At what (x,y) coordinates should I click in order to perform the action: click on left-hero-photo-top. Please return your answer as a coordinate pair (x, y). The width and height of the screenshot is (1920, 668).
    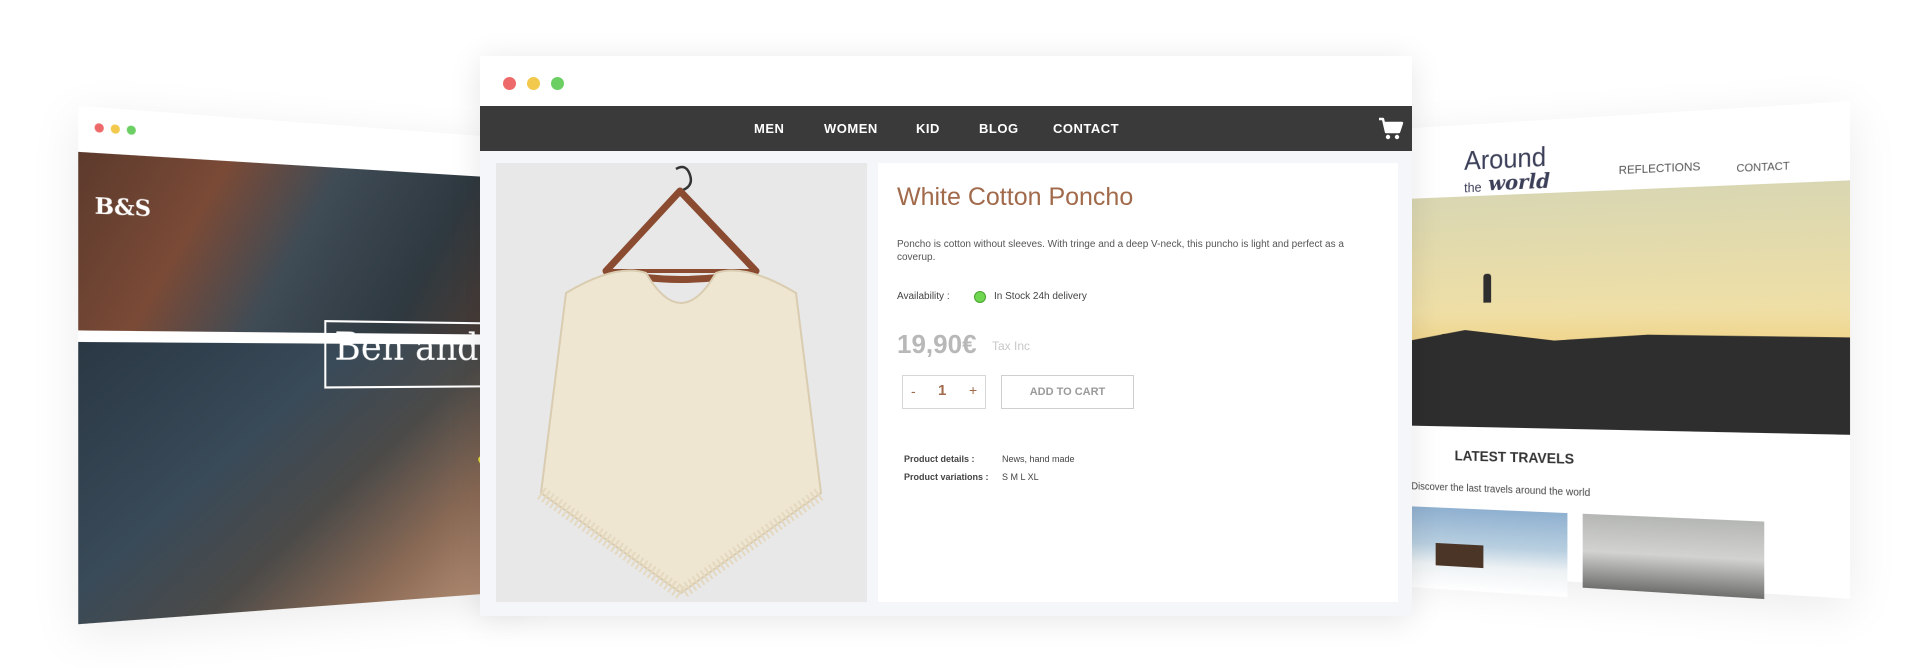
    Looking at the image, I should click on (307, 243).